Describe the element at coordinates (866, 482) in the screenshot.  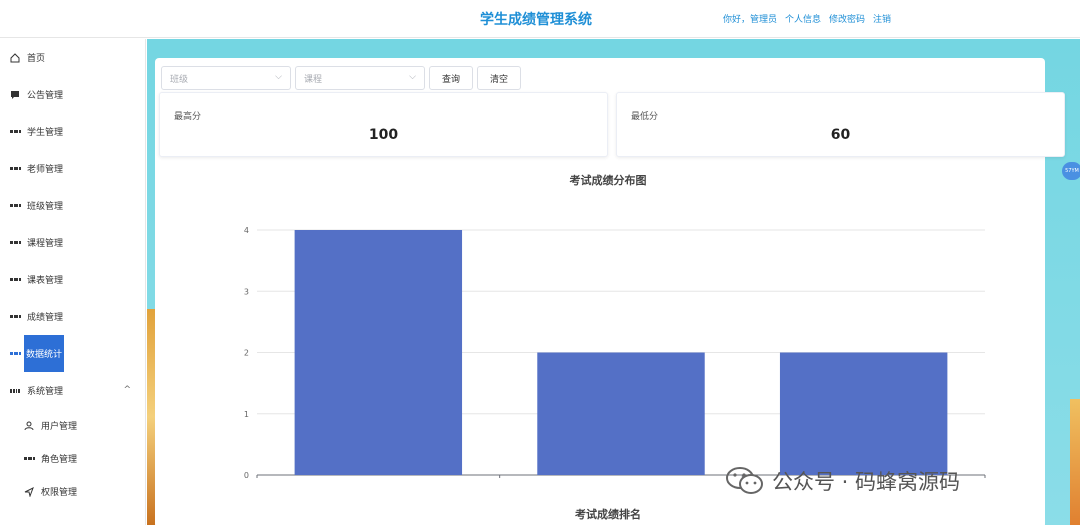
I see `watermark-text: 公众号 · 码蜂窝源码` at that location.